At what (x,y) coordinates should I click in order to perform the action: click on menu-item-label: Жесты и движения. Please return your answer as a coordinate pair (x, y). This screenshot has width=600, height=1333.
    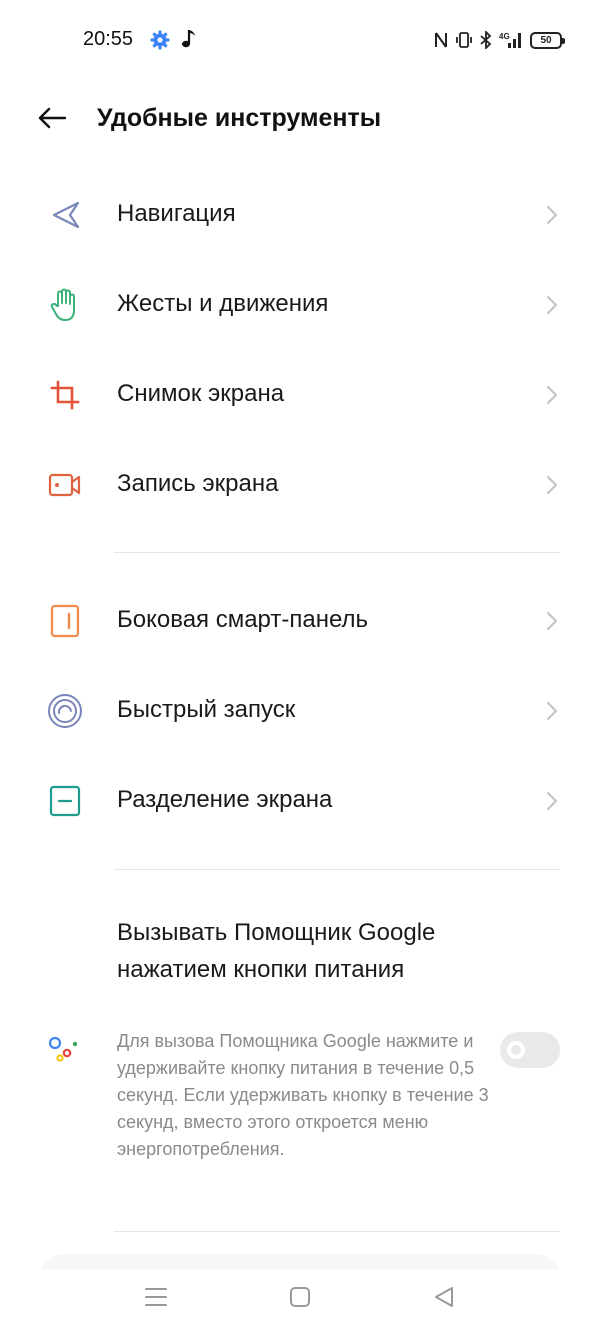
    Looking at the image, I should click on (223, 303).